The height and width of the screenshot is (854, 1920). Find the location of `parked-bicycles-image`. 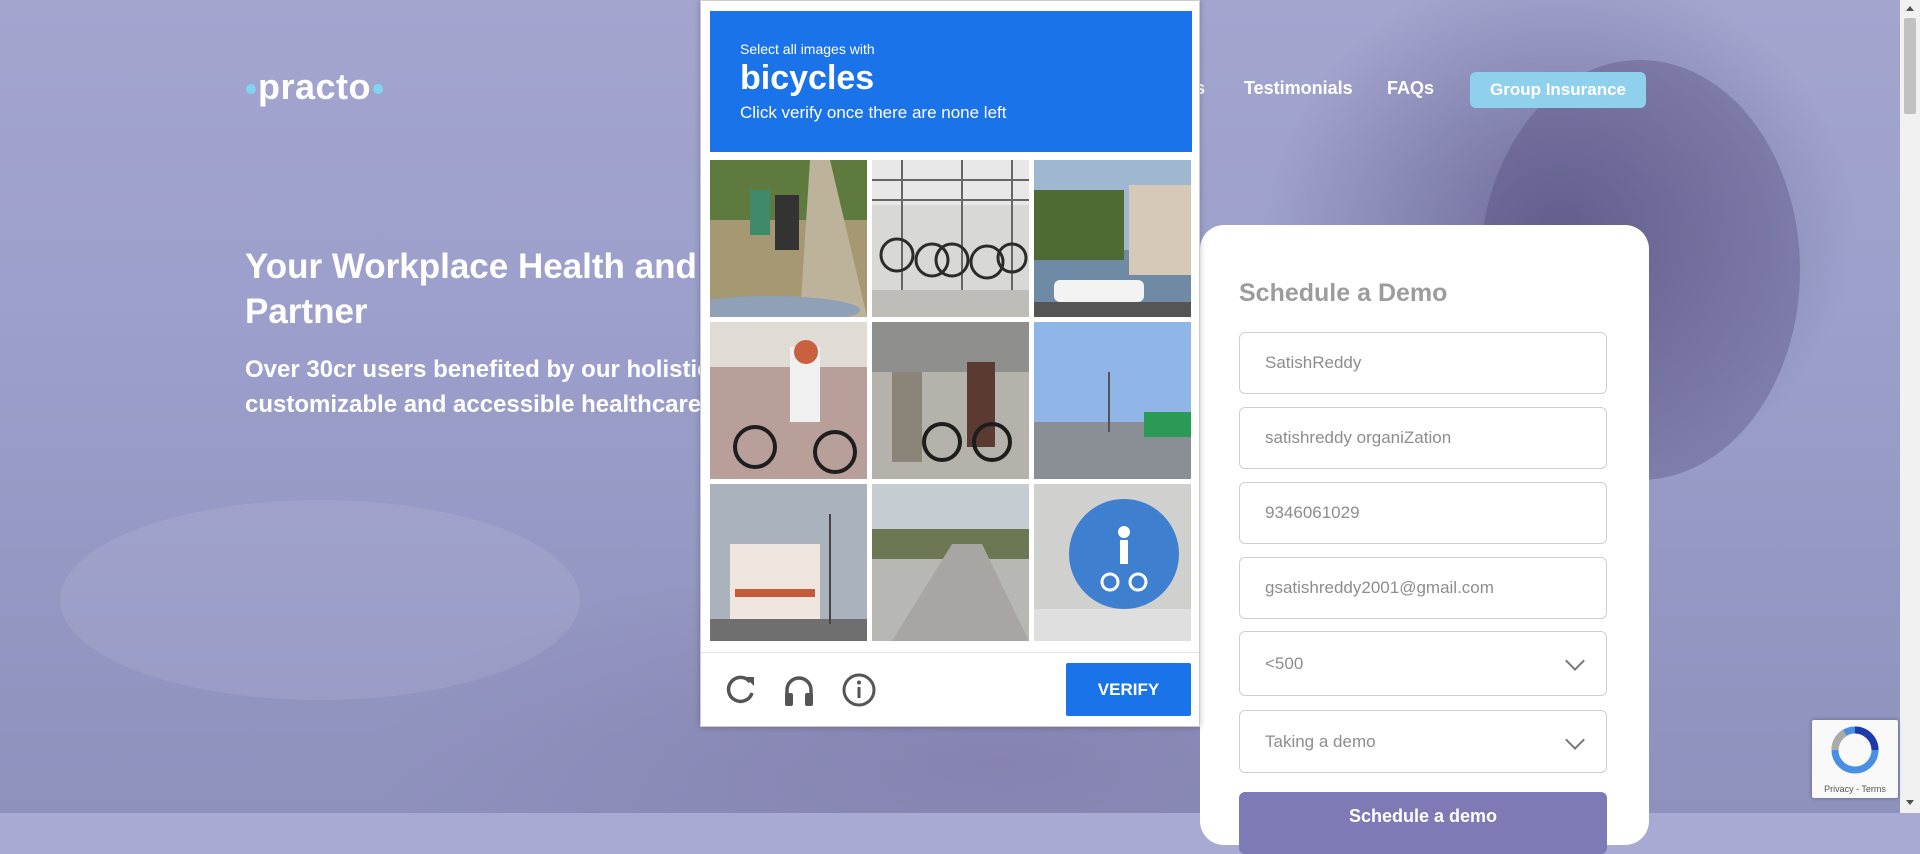

parked-bicycles-image is located at coordinates (950, 238).